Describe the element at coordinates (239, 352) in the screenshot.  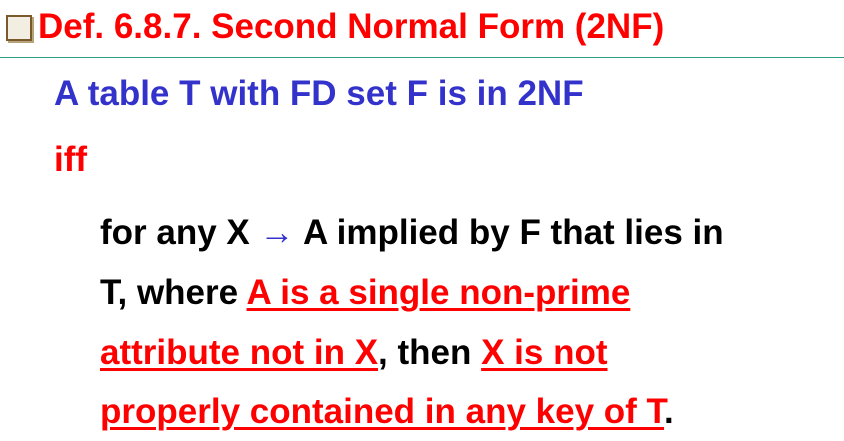
I see `line3-emphasis-a: attribute not in X` at that location.